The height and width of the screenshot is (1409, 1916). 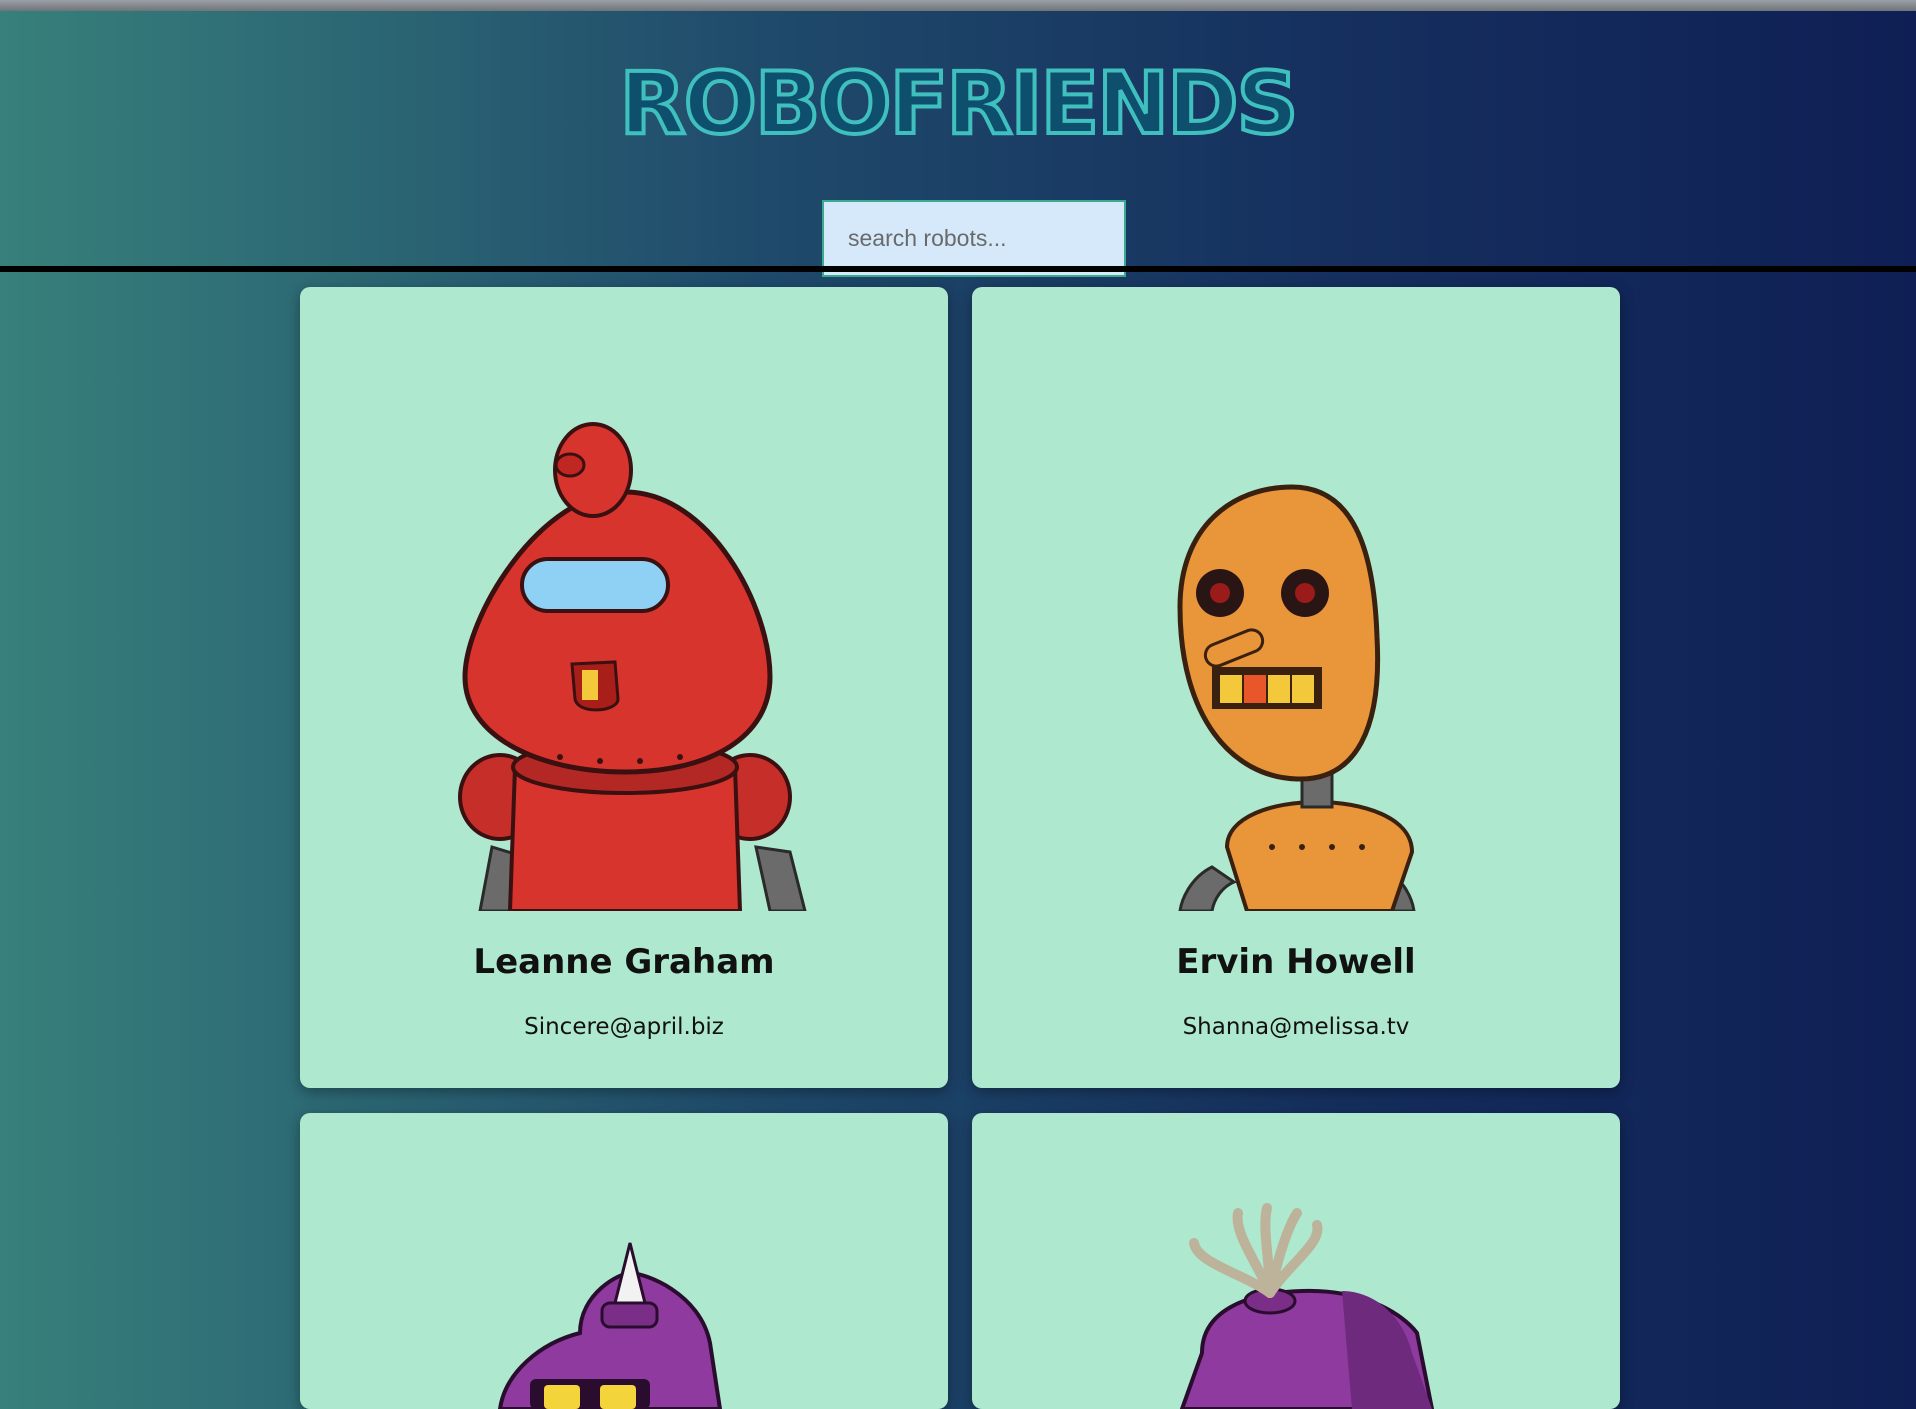 I want to click on robot-email: Shanna@melissa.tv, so click(x=1296, y=1027).